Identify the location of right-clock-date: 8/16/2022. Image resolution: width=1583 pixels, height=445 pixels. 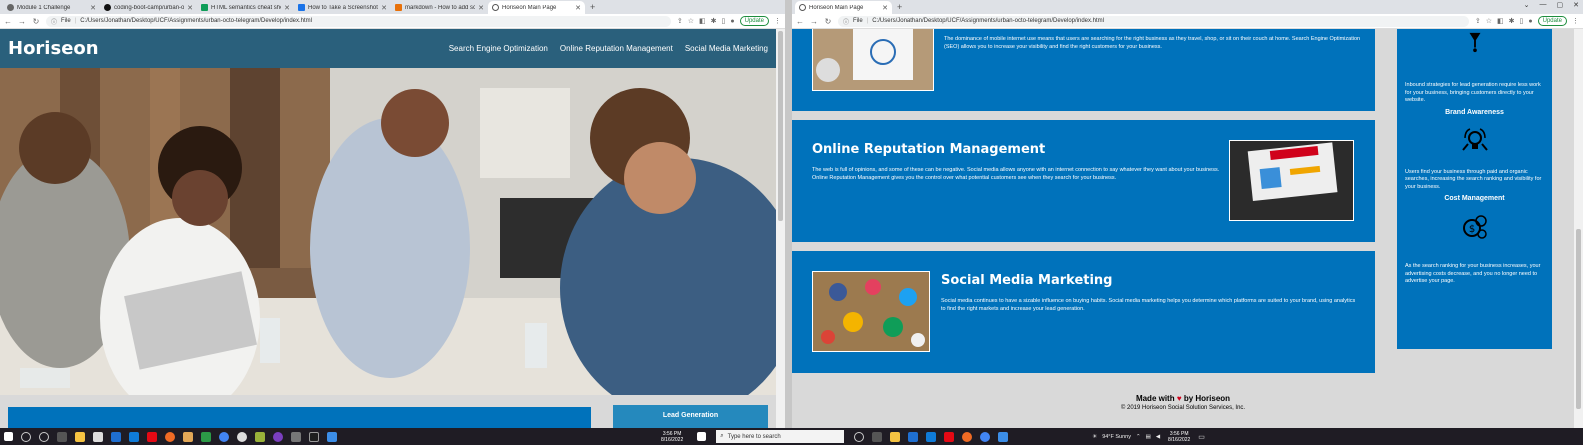
(1179, 439).